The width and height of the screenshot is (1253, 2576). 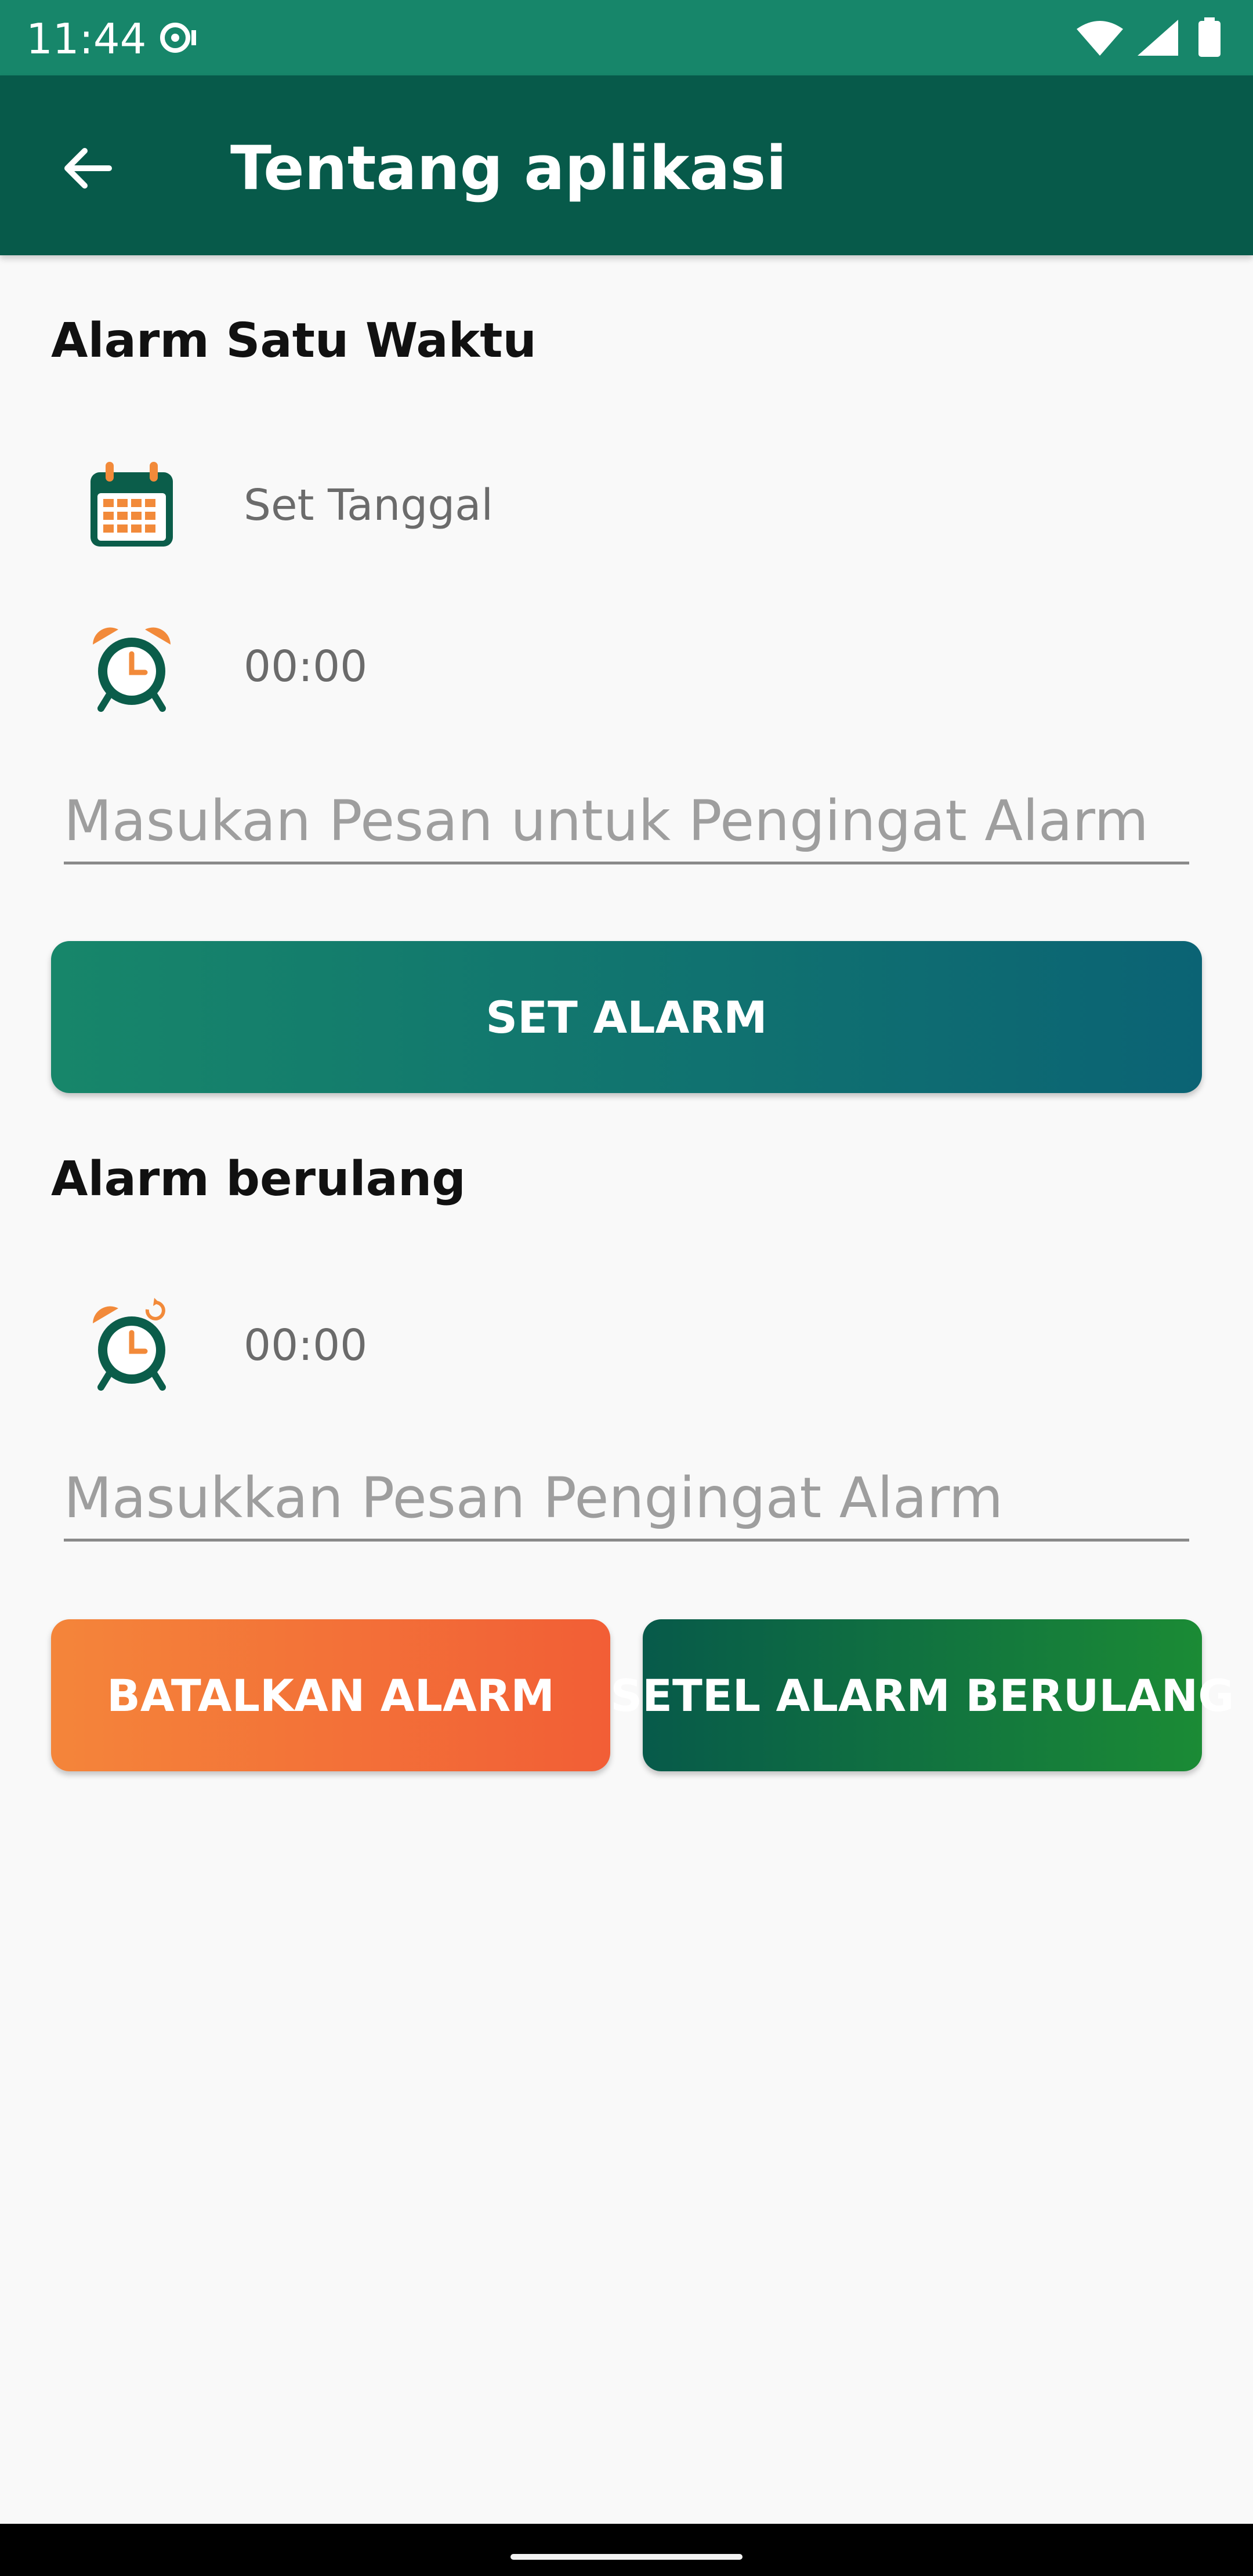 I want to click on page-title: Tentang aplikasi, so click(x=508, y=168).